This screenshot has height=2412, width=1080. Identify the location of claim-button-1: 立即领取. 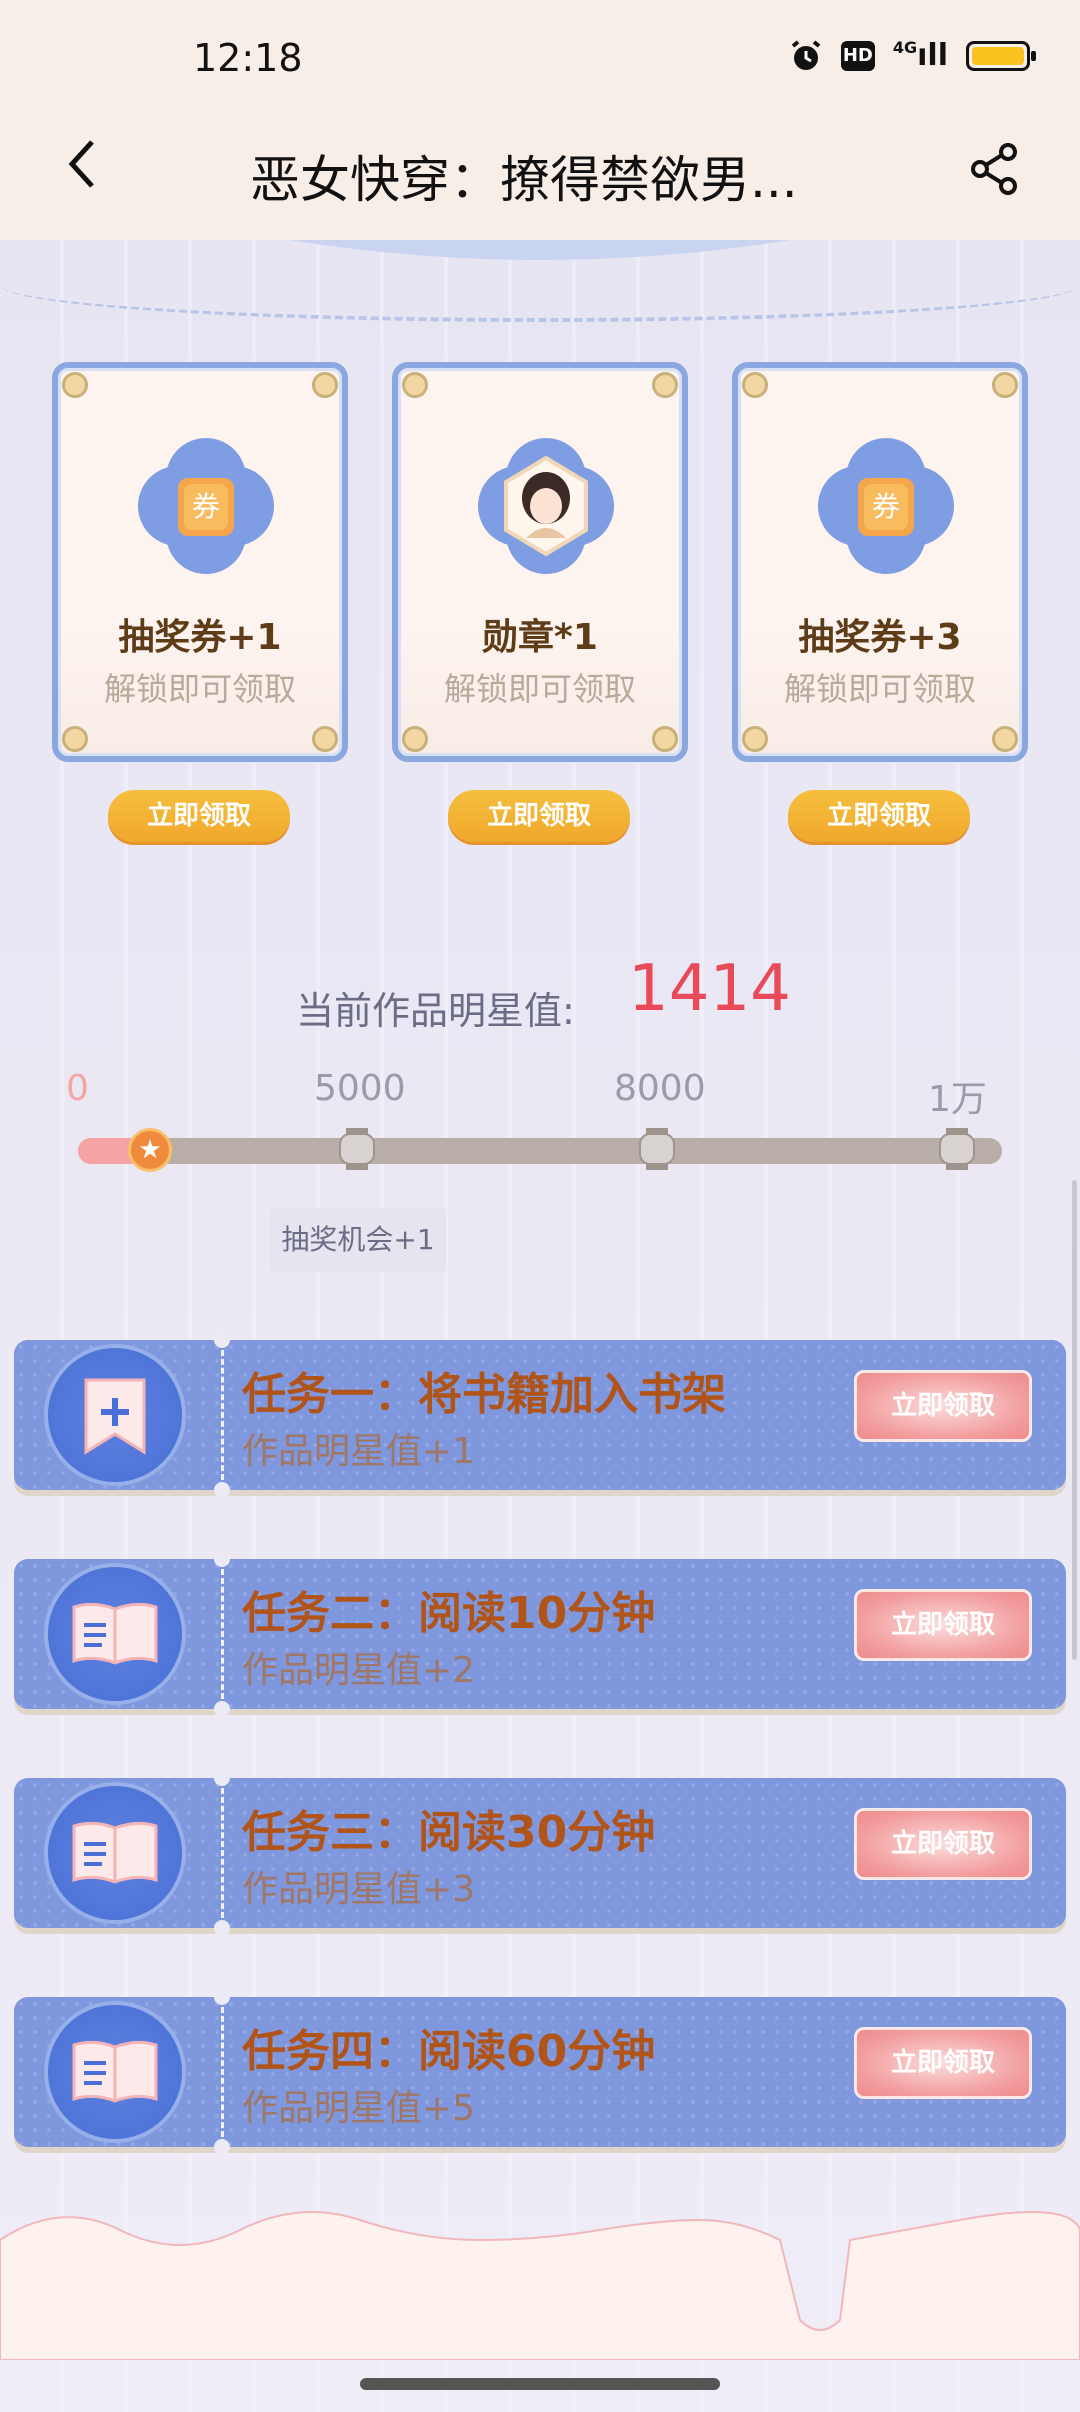
(199, 816).